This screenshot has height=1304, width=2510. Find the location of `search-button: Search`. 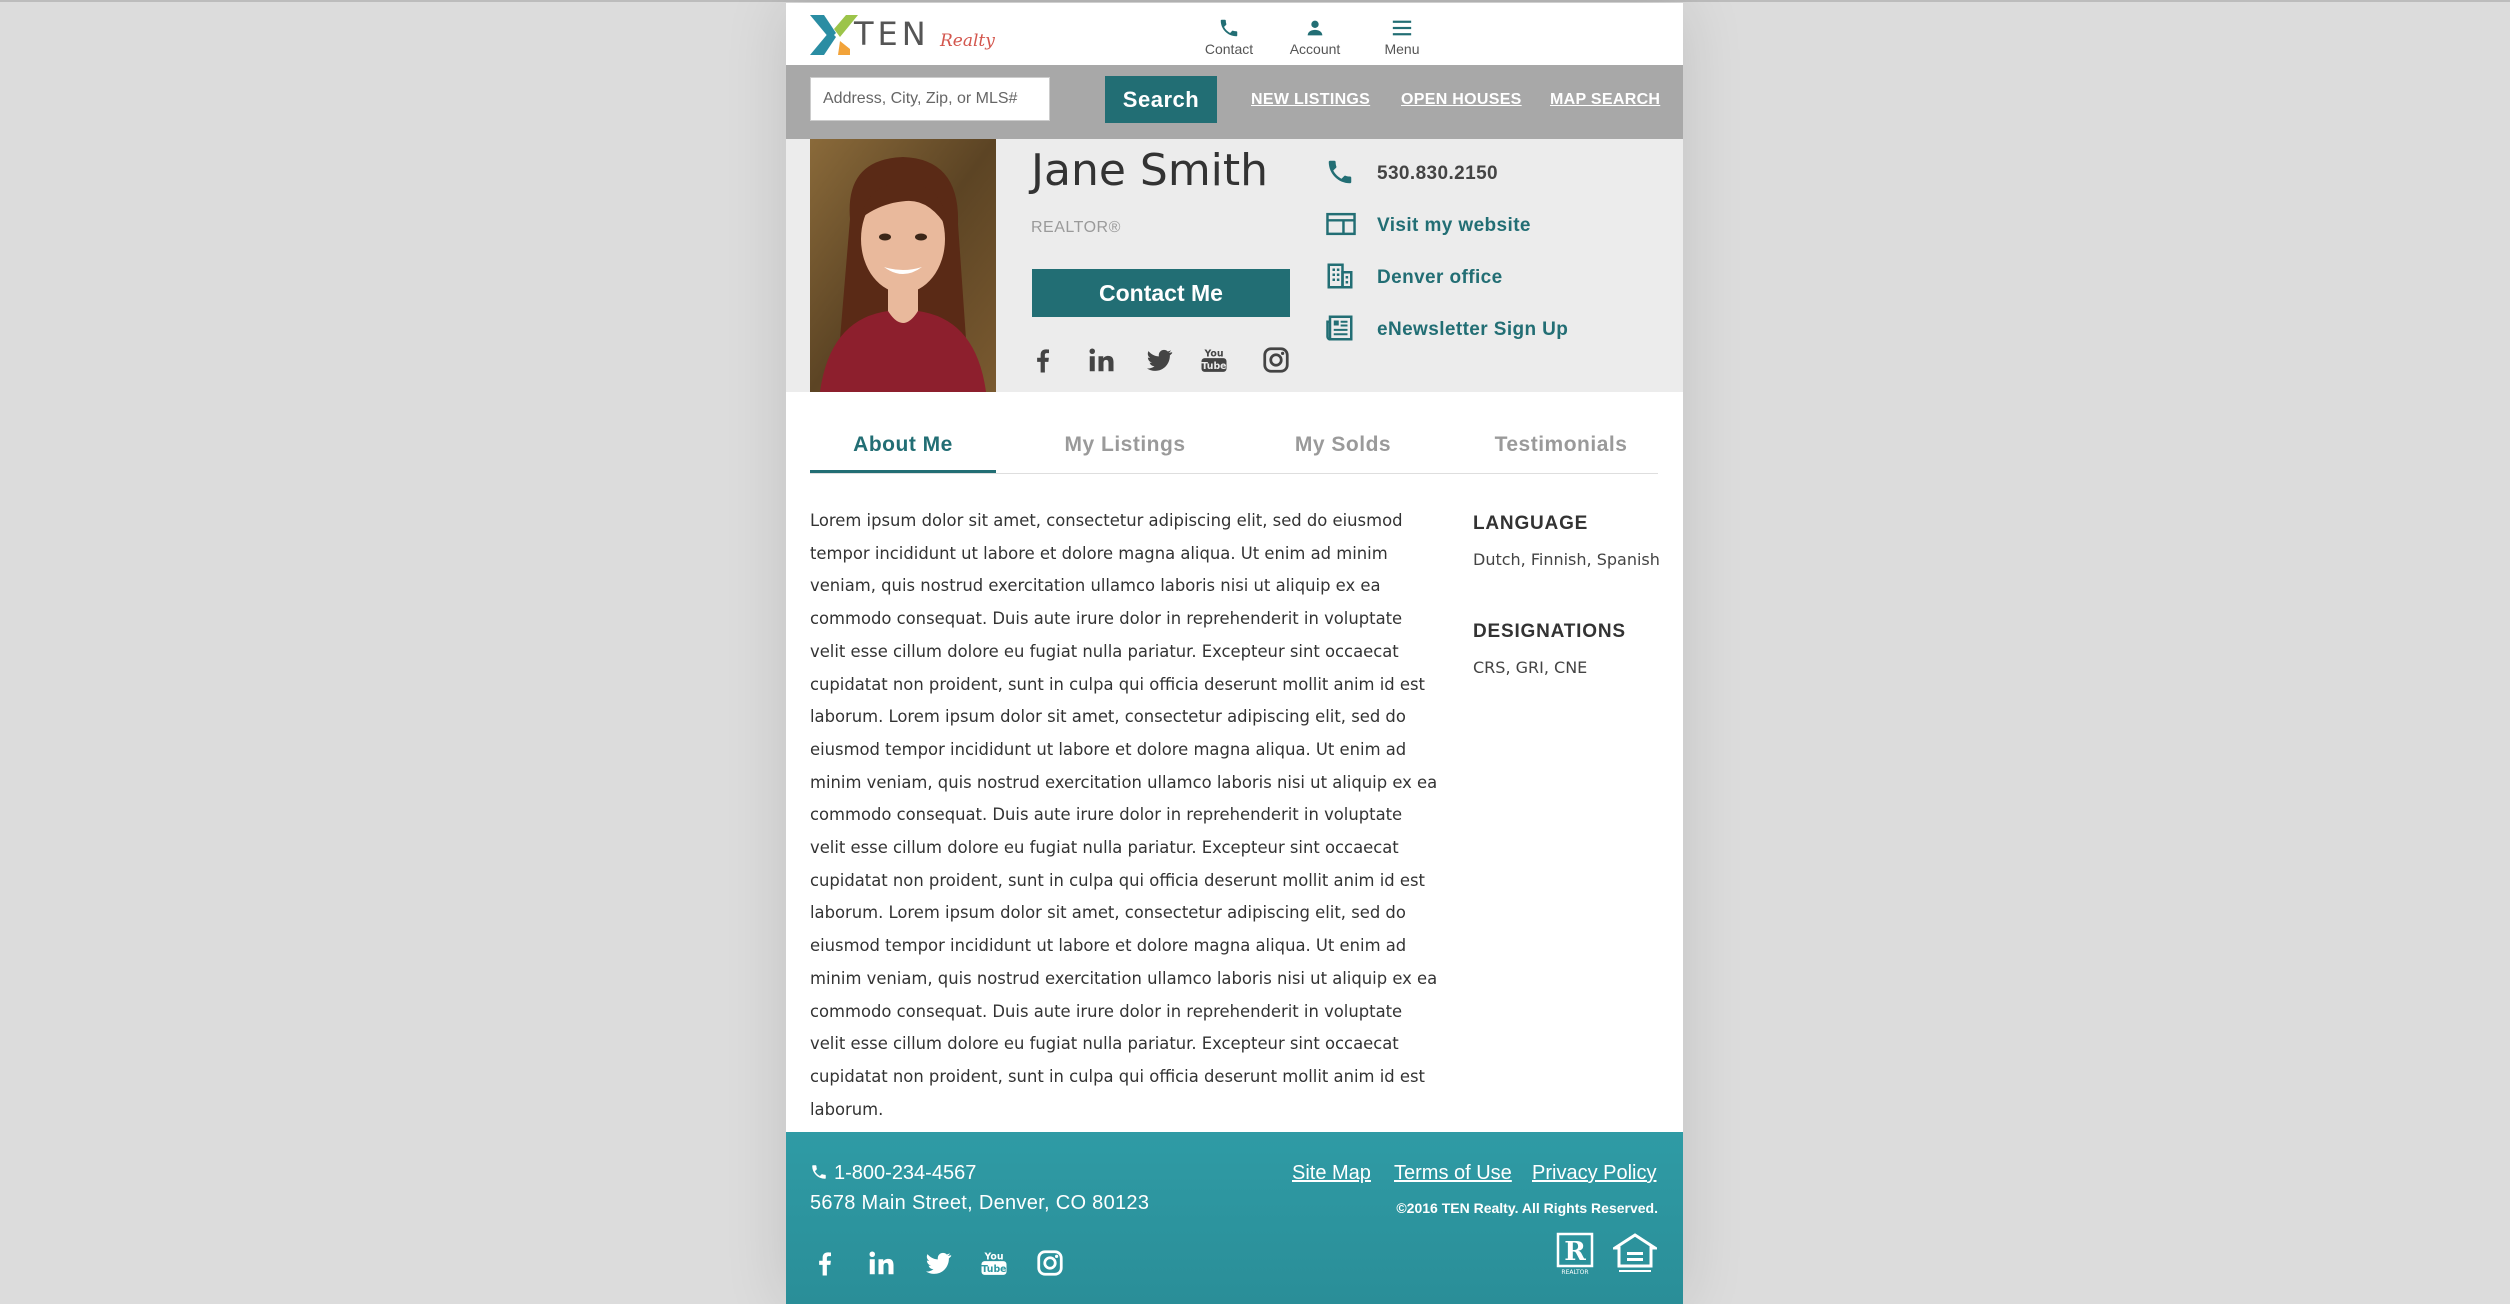

search-button: Search is located at coordinates (1161, 99).